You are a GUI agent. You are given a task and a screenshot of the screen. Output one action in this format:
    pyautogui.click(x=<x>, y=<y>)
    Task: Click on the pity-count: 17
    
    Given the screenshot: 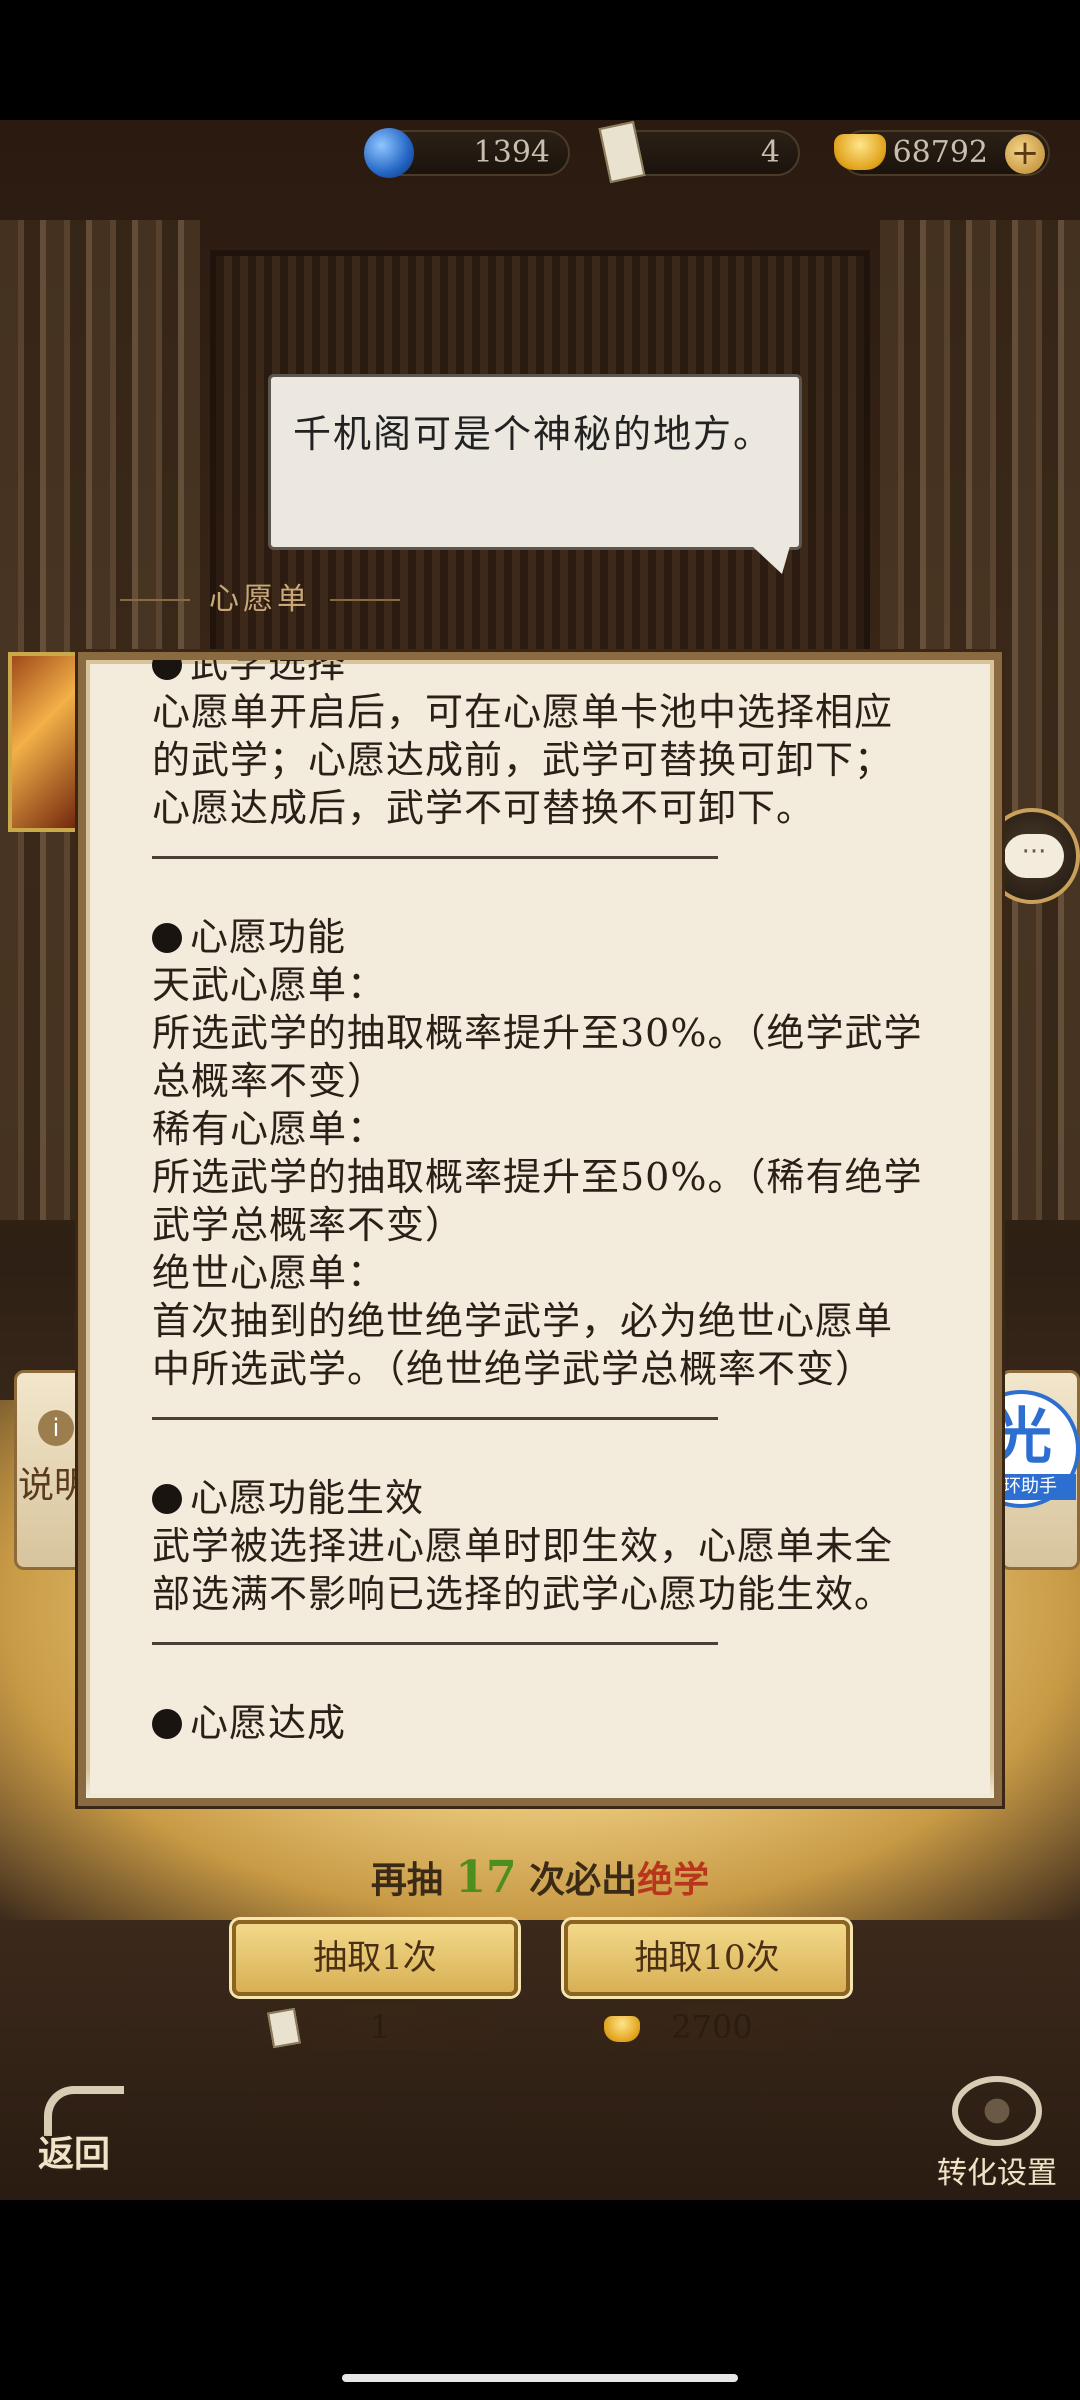 What is the action you would take?
    pyautogui.click(x=486, y=1877)
    